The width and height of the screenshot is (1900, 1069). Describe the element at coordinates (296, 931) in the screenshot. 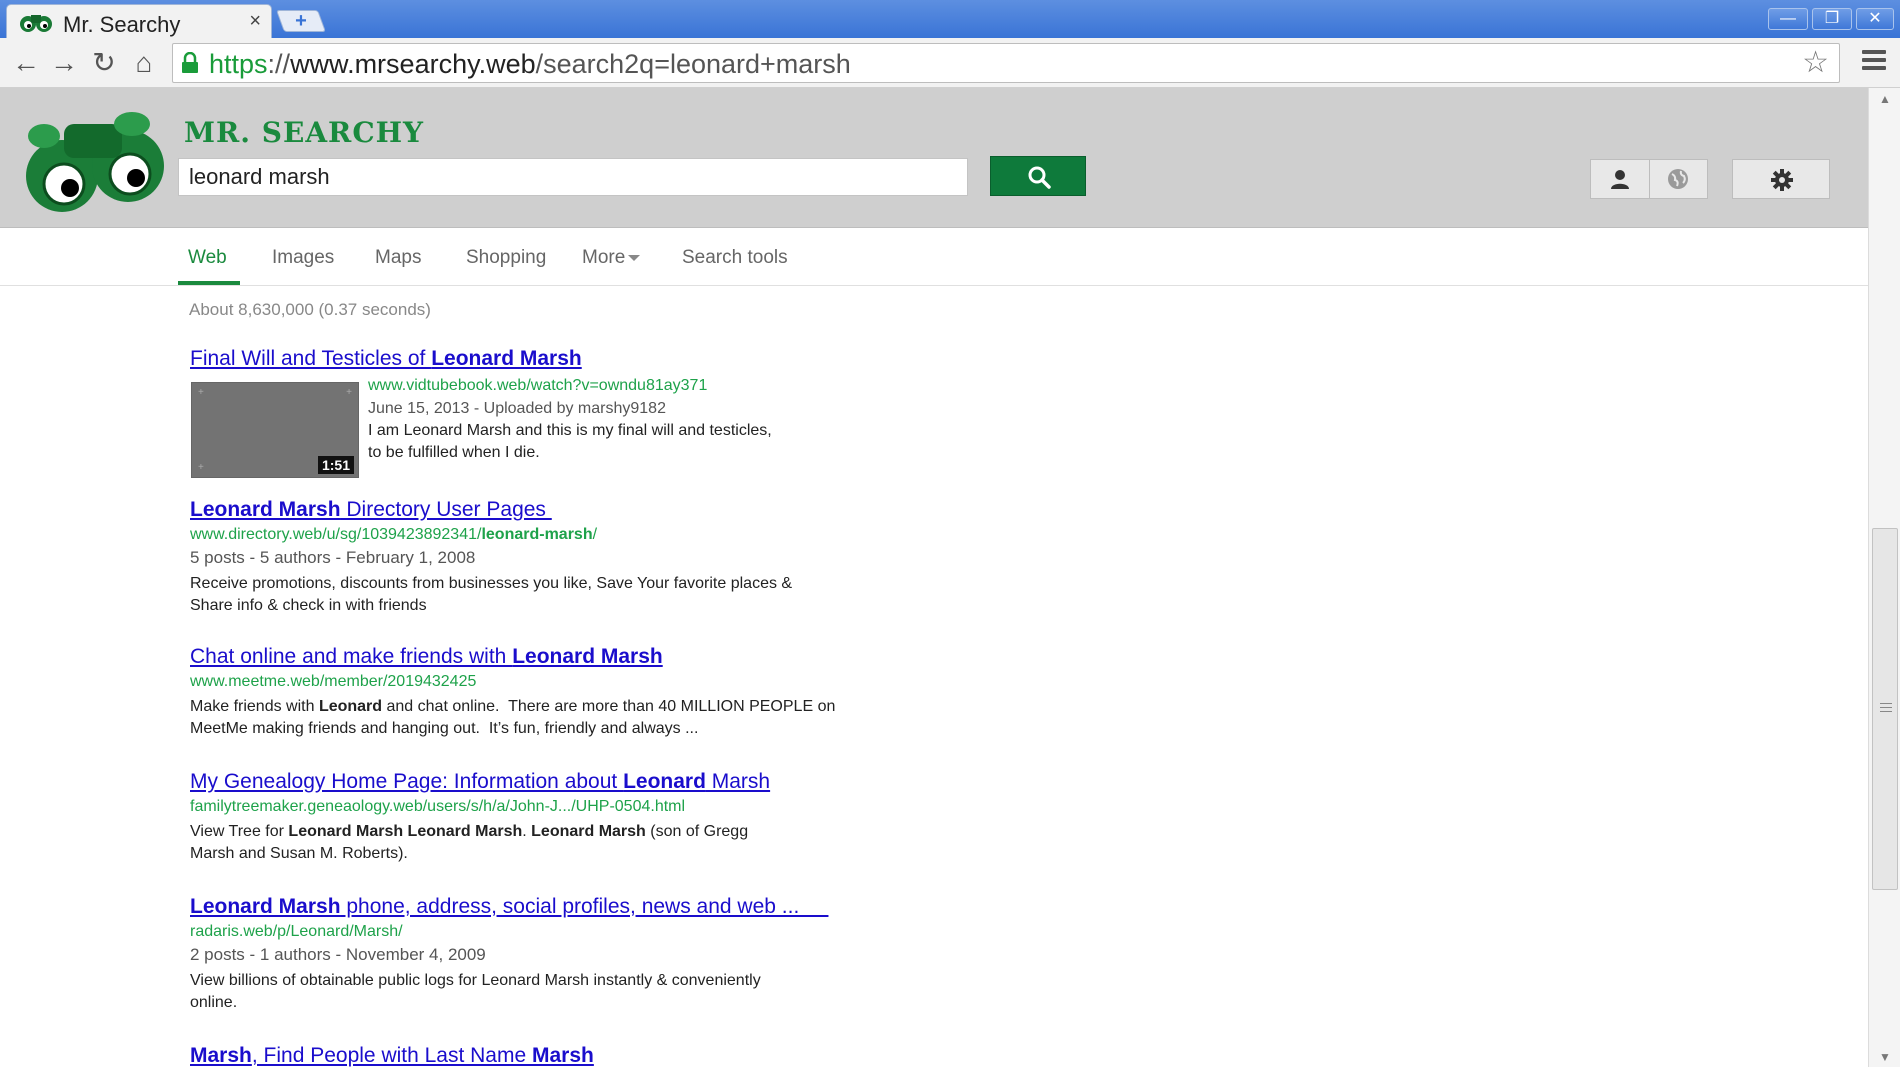

I see `result-url: radaris.web/p/Leonard/Marsh/` at that location.